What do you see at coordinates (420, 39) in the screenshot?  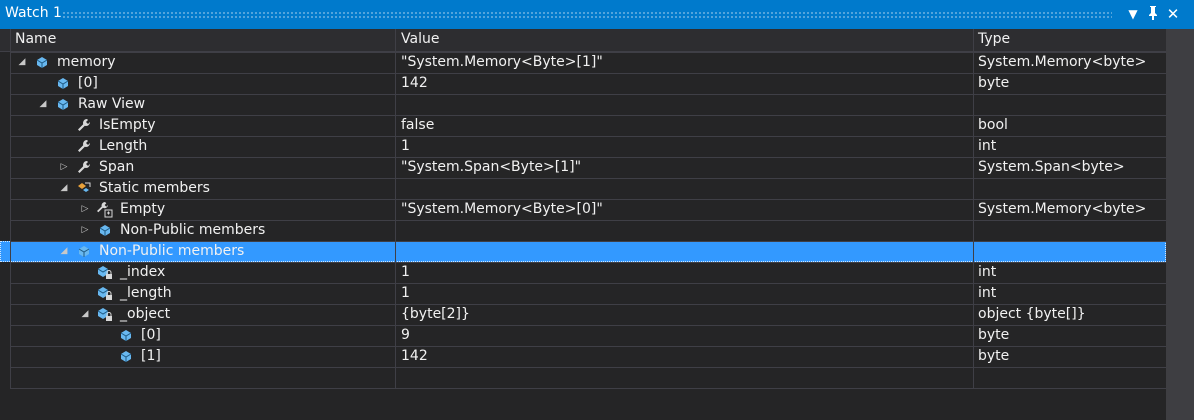 I see `column-header-value: Value` at bounding box center [420, 39].